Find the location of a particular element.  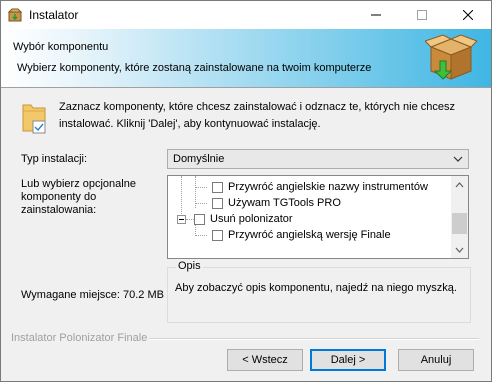

required-space: Wymagane miejsce: 70.2 MB is located at coordinates (92, 295).